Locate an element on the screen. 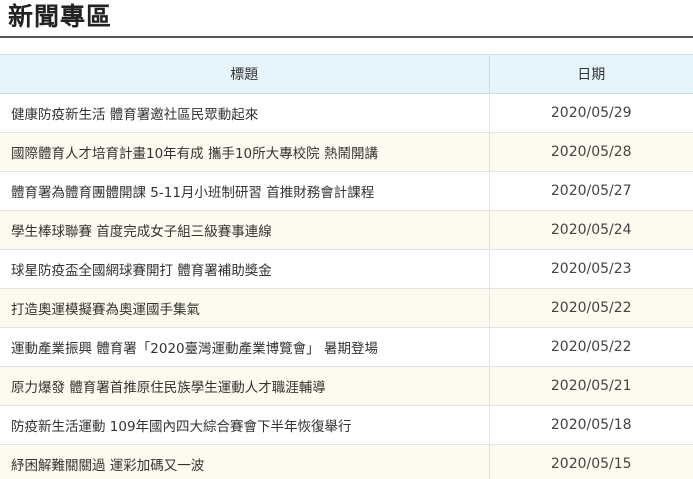 The width and height of the screenshot is (693, 479). table-row: 健康防疫新生活 體育署邀社區民眾動起來 2020/05/29 is located at coordinates (346, 113).